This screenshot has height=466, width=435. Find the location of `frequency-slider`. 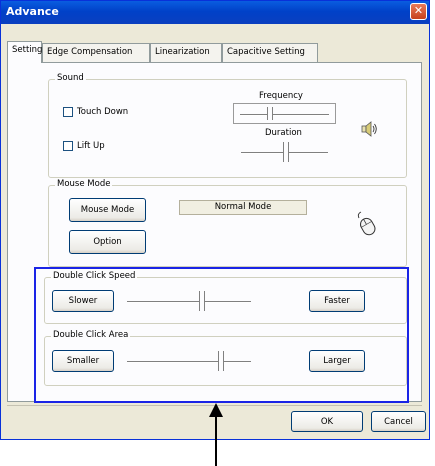

frequency-slider is located at coordinates (284, 113).